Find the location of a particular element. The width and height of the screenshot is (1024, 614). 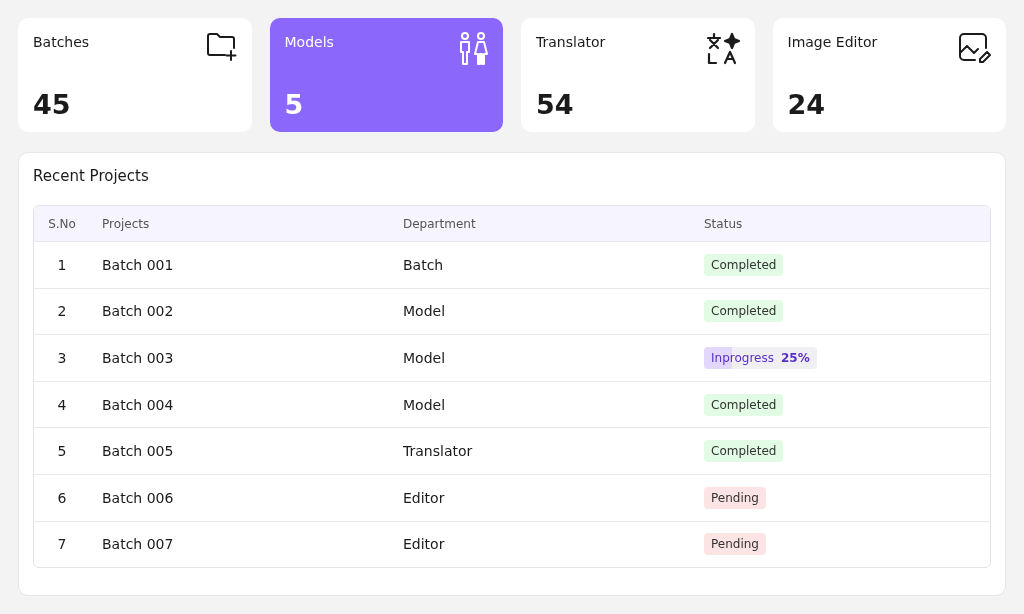

column-header: Department is located at coordinates (440, 223).